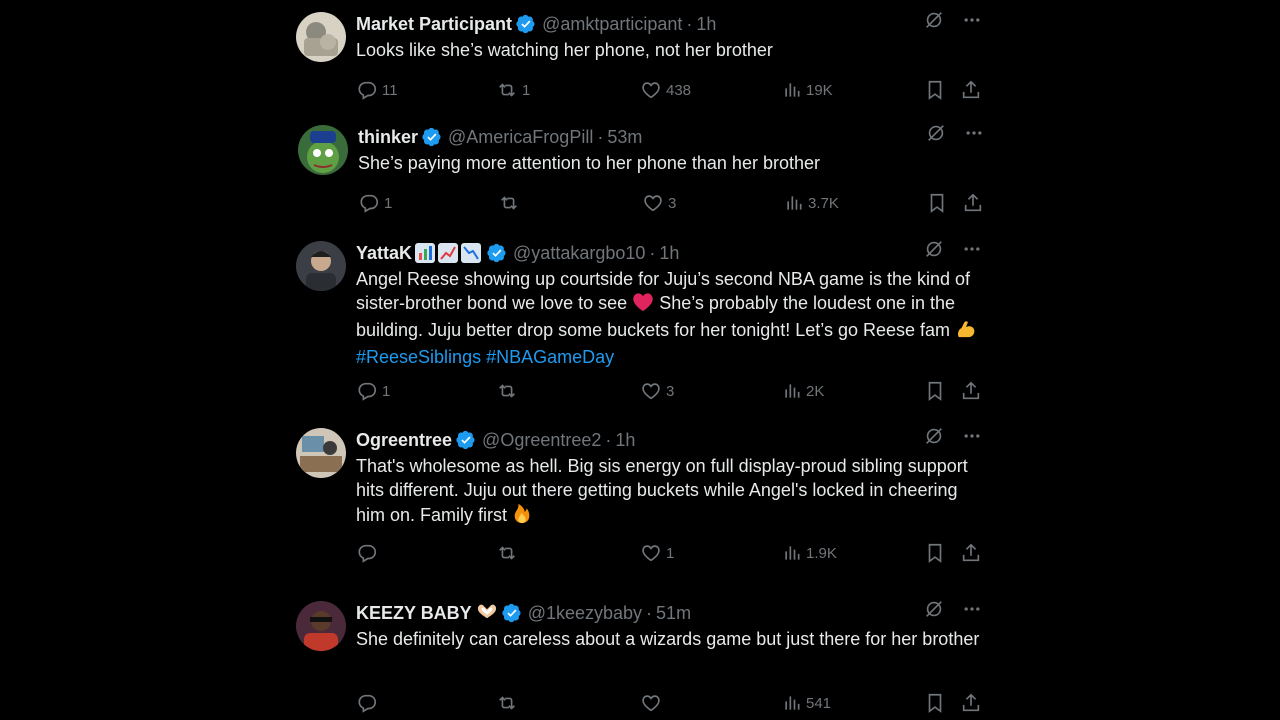  I want to click on timestamp: 51m, so click(673, 613).